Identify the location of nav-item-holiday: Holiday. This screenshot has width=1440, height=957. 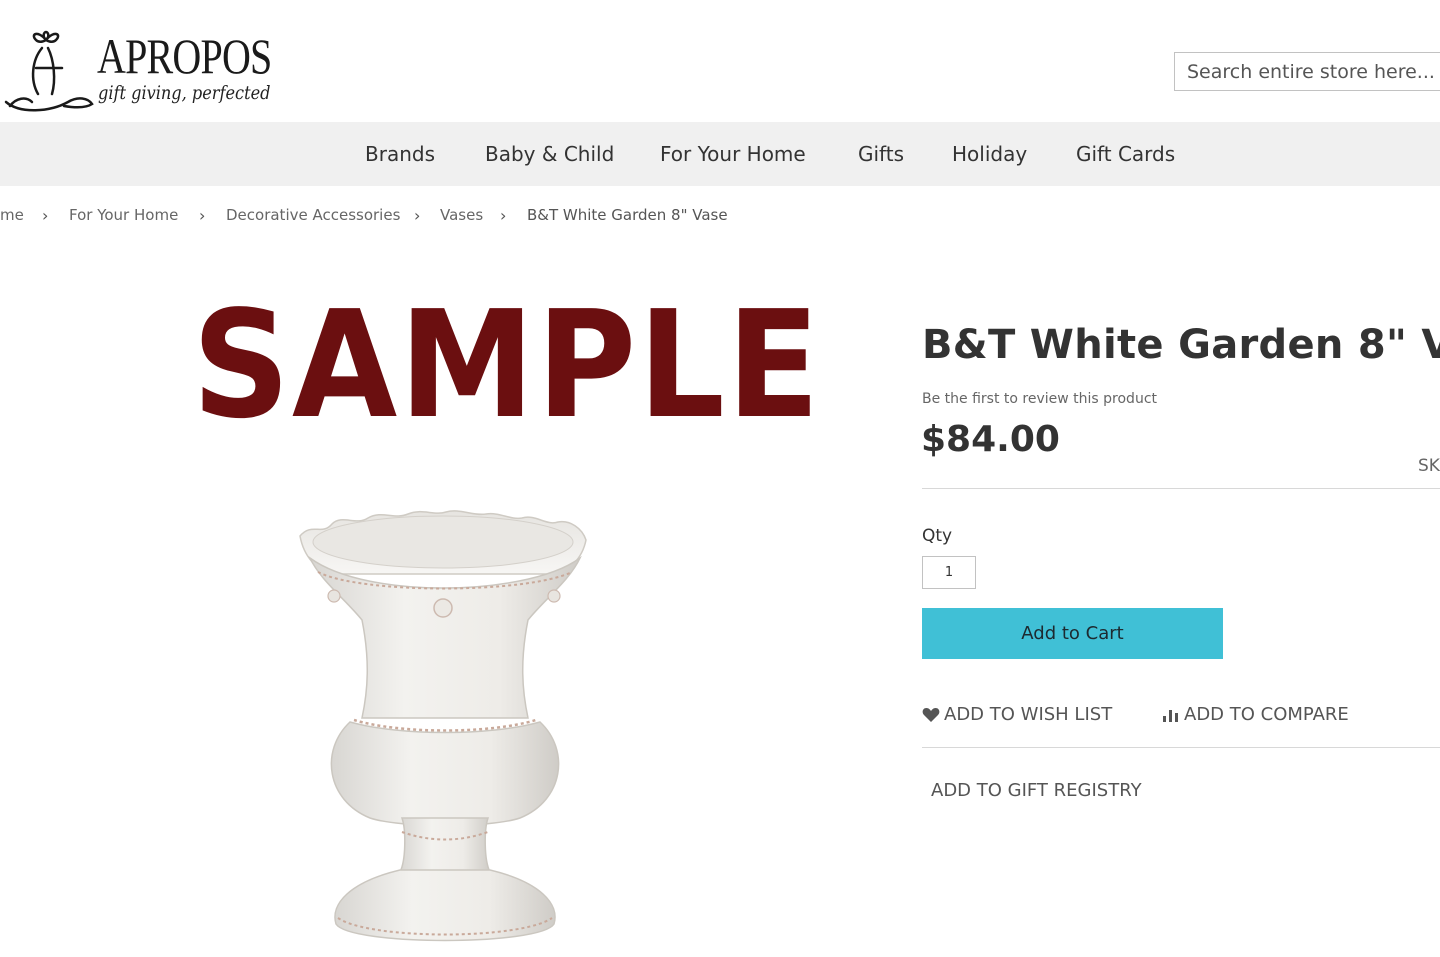
(989, 154).